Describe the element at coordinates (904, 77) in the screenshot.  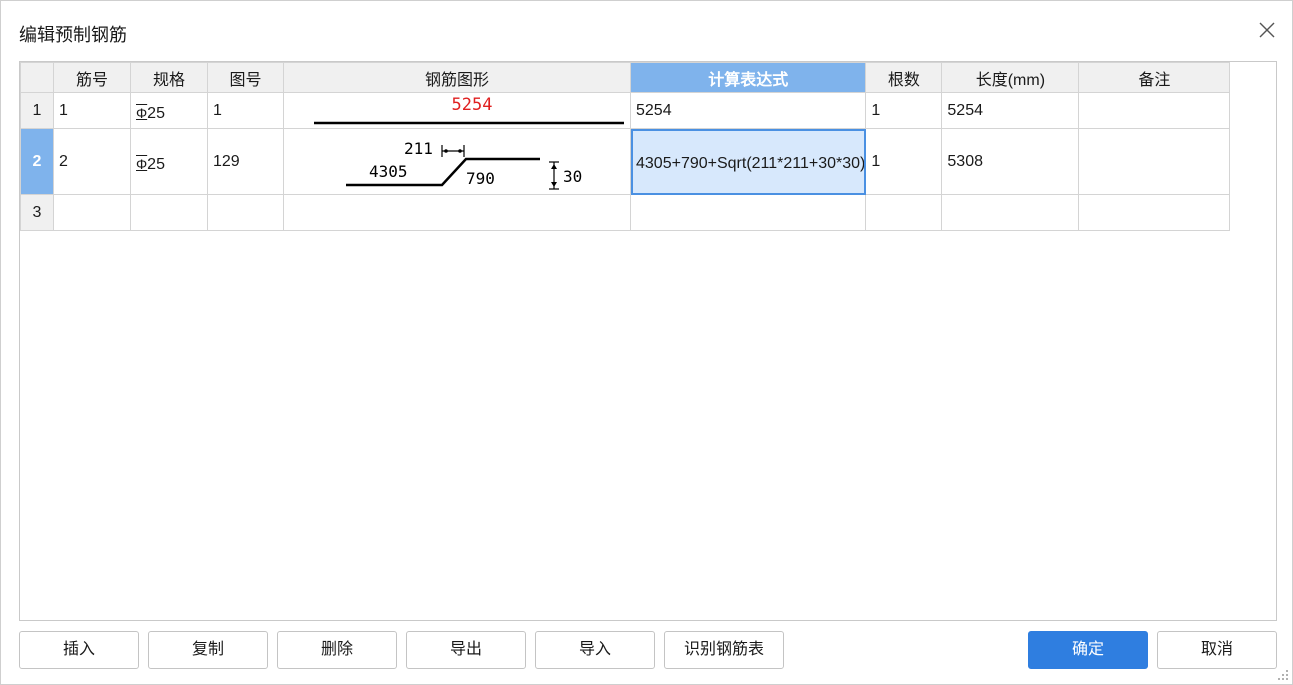
I see `header-count: 根数` at that location.